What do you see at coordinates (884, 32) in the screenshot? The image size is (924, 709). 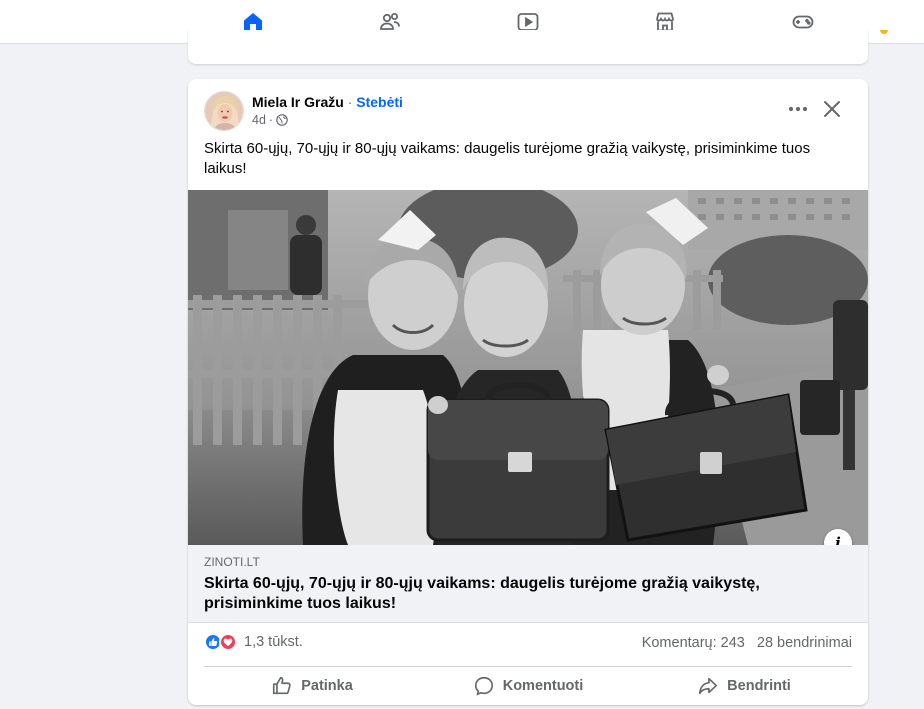 I see `reaction-emoji-partial-icon` at bounding box center [884, 32].